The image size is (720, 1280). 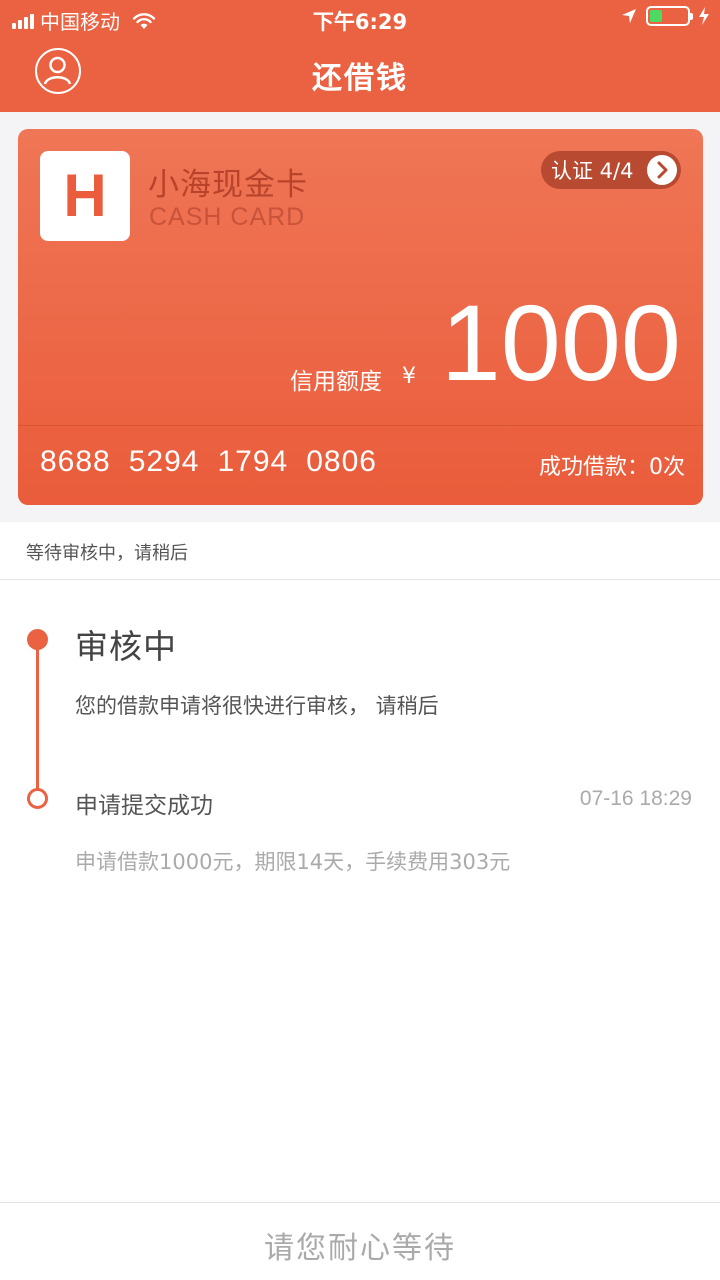 I want to click on status-time: 下午6:29, so click(x=360, y=22).